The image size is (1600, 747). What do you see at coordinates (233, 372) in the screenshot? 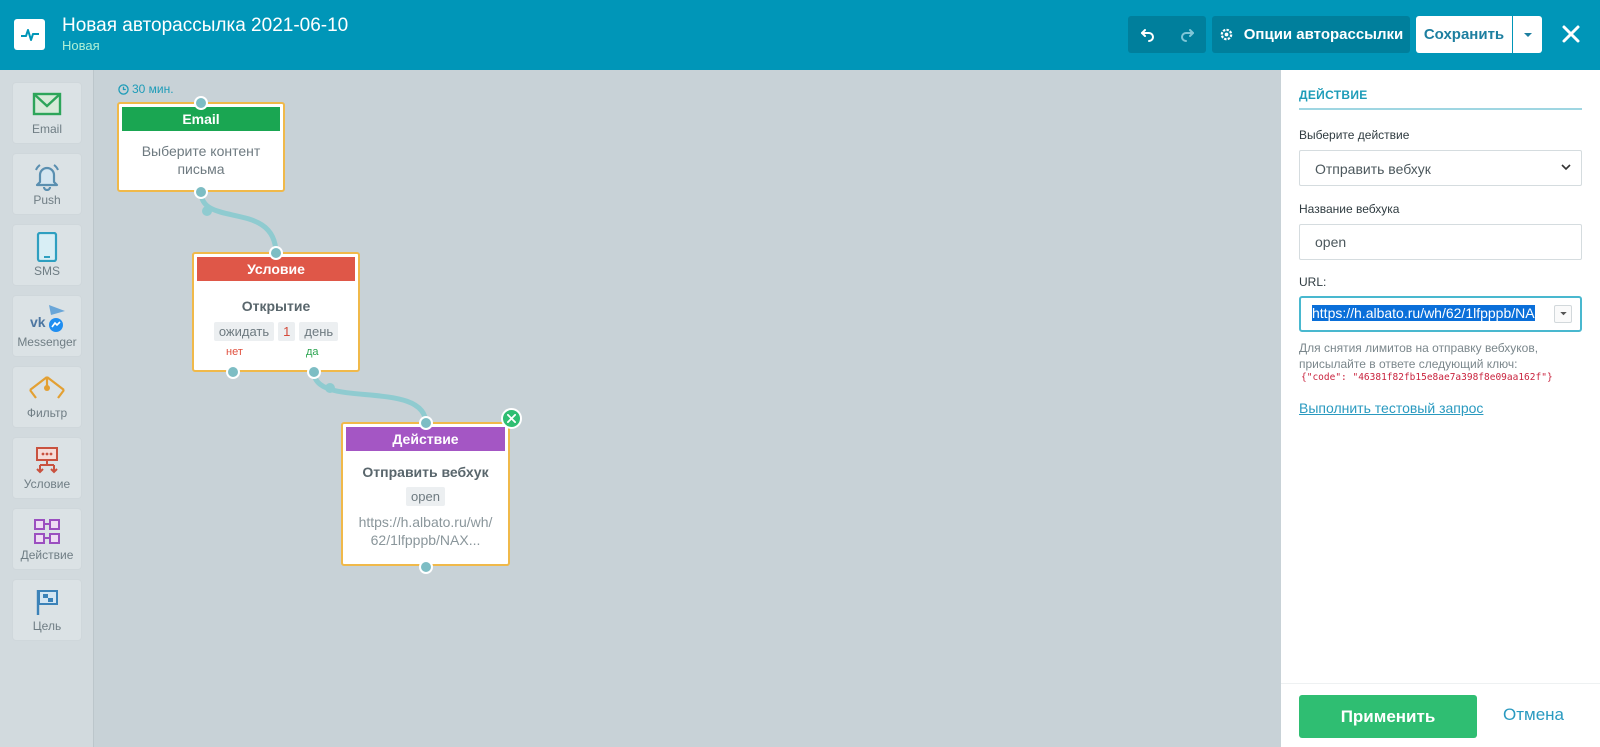
I see `condition-no-port` at bounding box center [233, 372].